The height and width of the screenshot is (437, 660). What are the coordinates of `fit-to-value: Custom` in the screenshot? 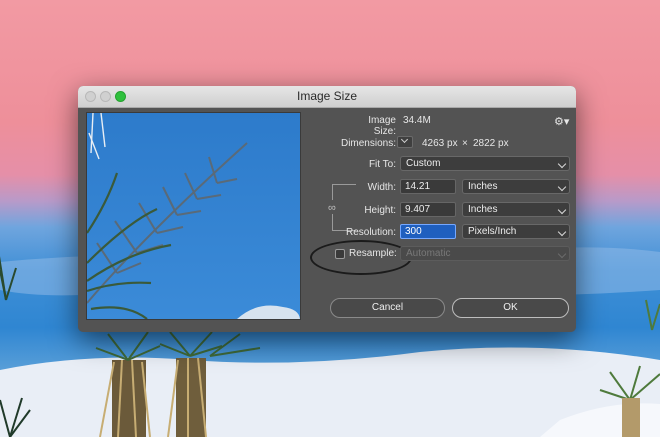 It's located at (423, 163).